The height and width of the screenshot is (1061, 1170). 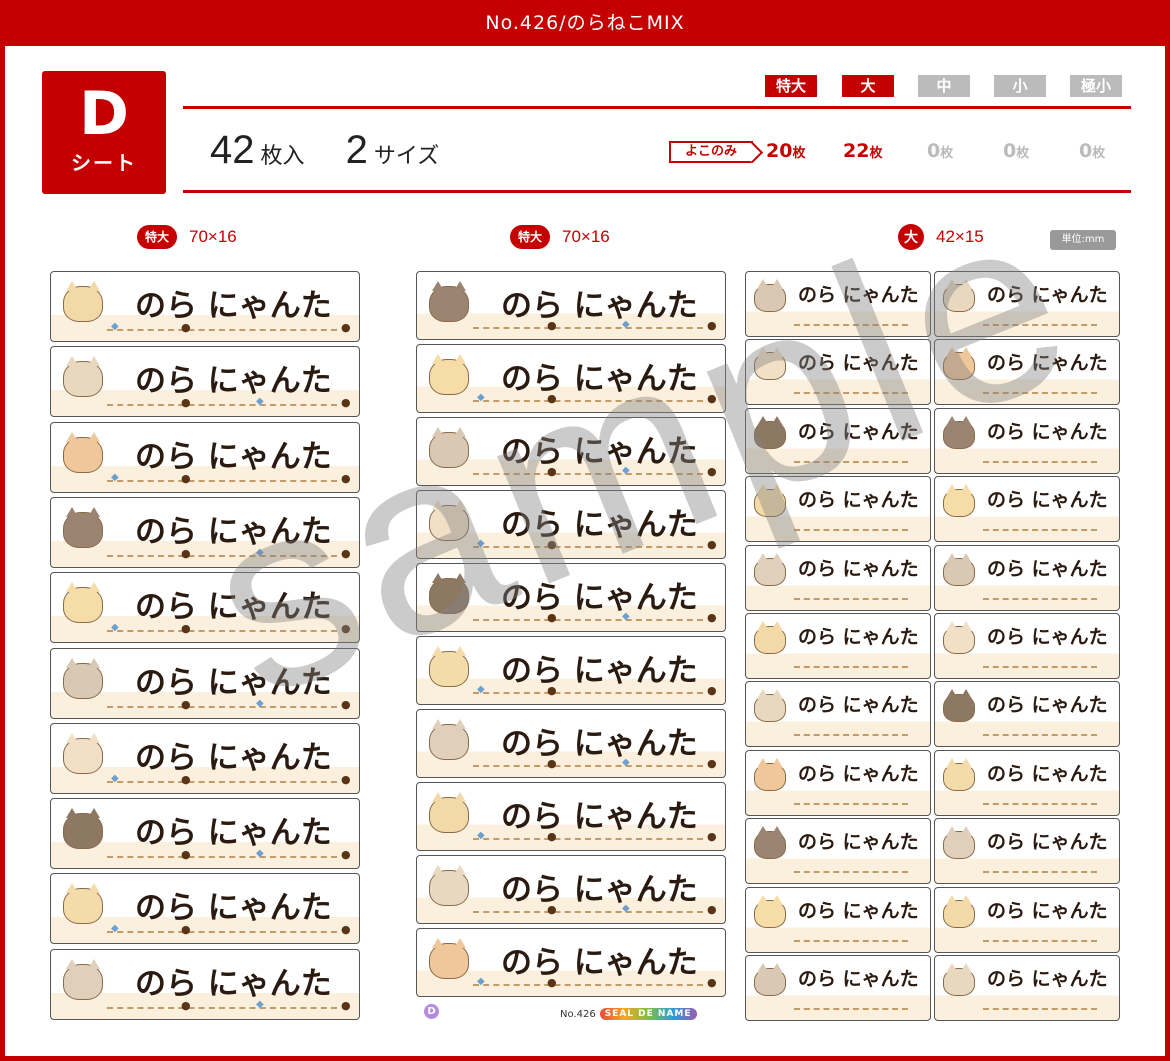 What do you see at coordinates (868, 86) in the screenshot?
I see `size-tag: 大` at bounding box center [868, 86].